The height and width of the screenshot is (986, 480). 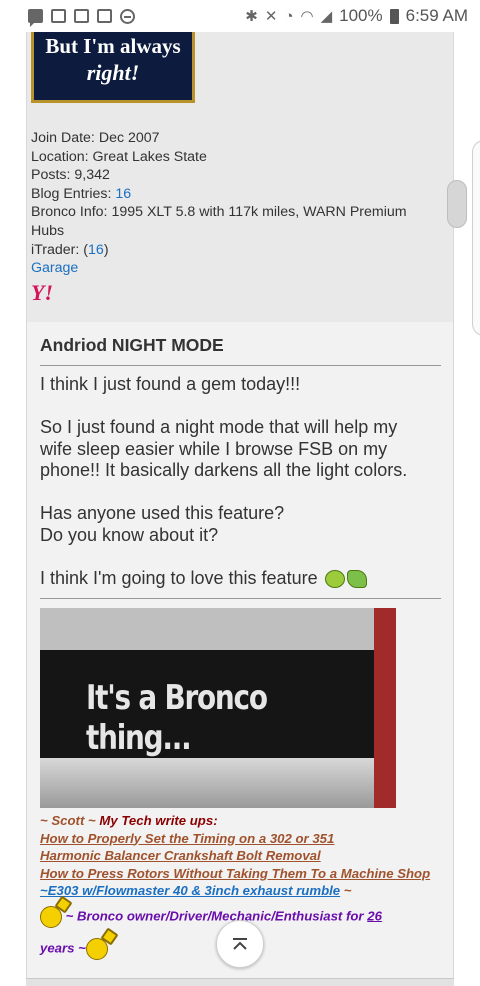 What do you see at coordinates (326, 16) in the screenshot?
I see `signal-icon: ◢` at bounding box center [326, 16].